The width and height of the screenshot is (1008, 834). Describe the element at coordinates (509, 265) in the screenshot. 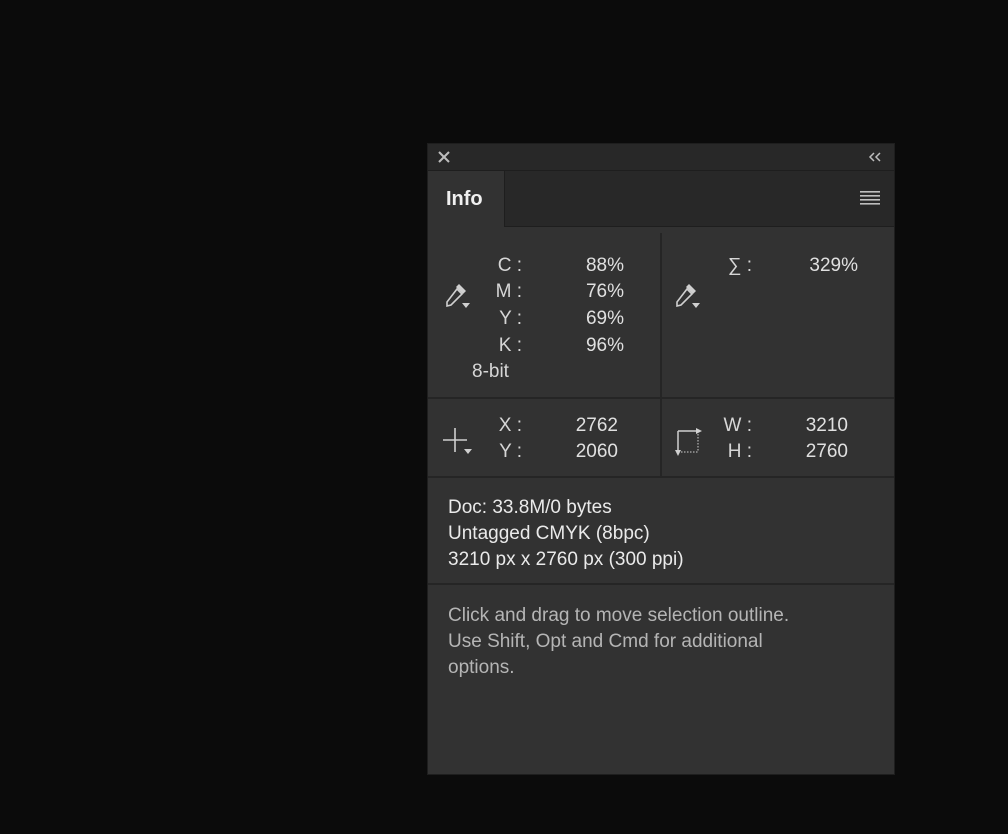

I see `cyan-label: C :` at that location.